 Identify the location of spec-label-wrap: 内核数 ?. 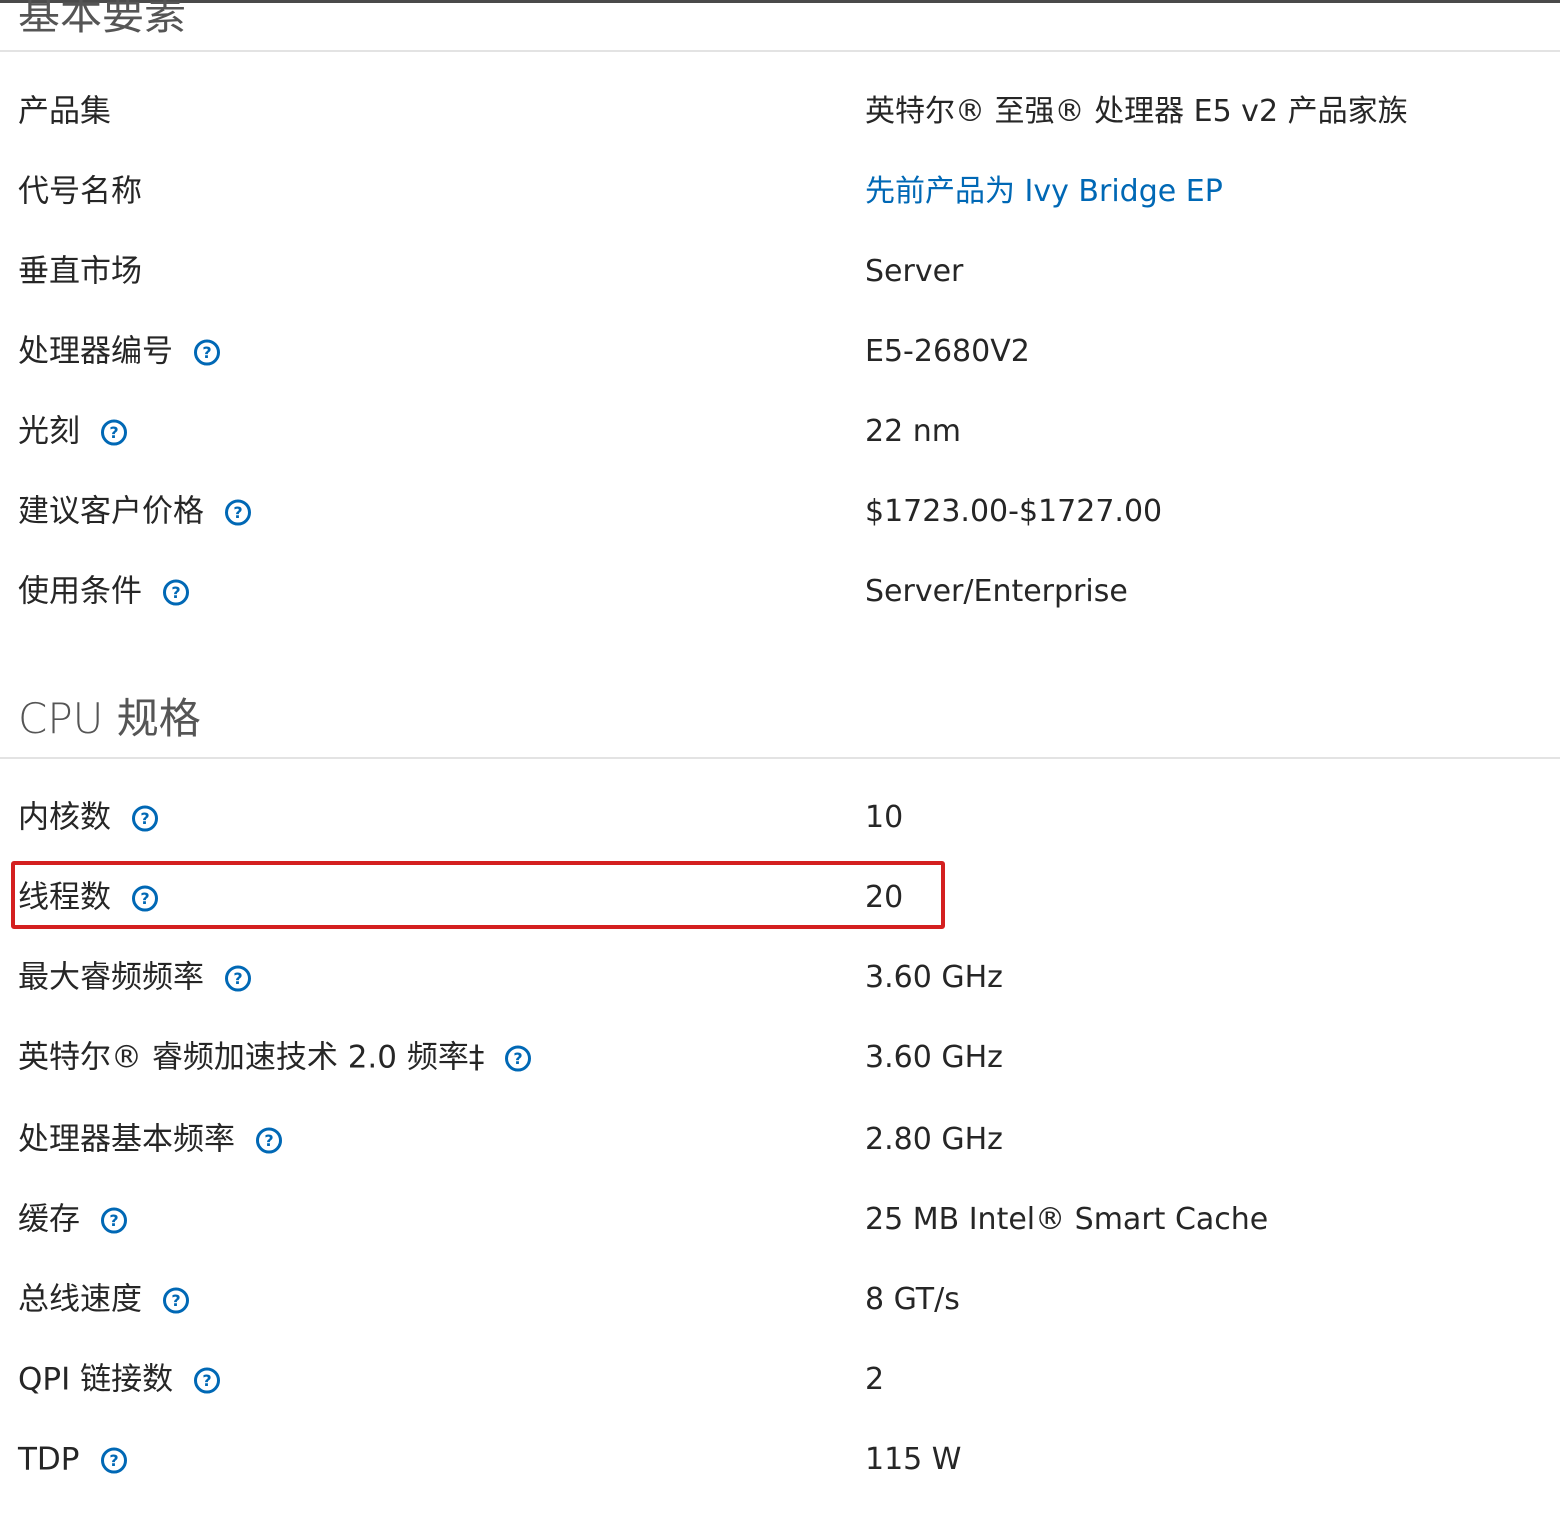
(88, 817).